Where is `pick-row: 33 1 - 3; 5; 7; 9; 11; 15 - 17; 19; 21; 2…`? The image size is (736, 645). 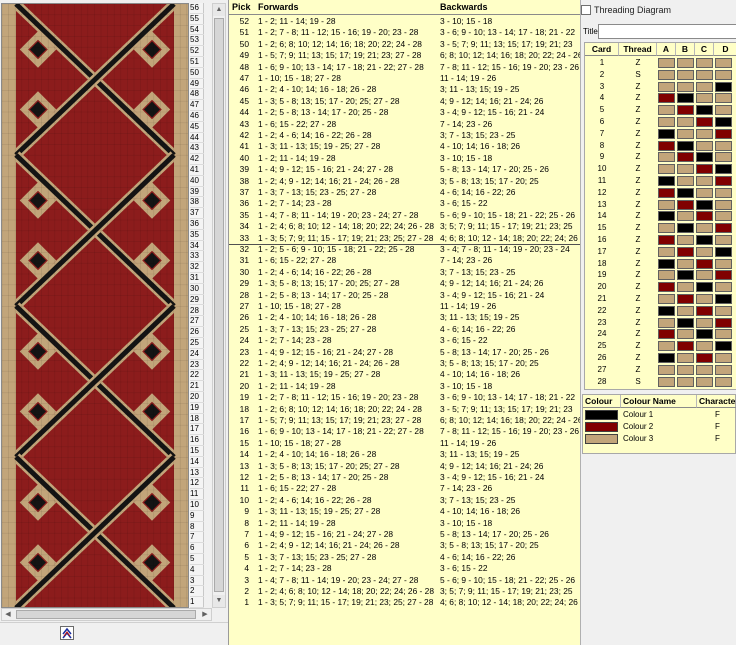
pick-row: 33 1 - 3; 5; 7; 9; 11; 15 - 17; 19; 21; 2… is located at coordinates (405, 238).